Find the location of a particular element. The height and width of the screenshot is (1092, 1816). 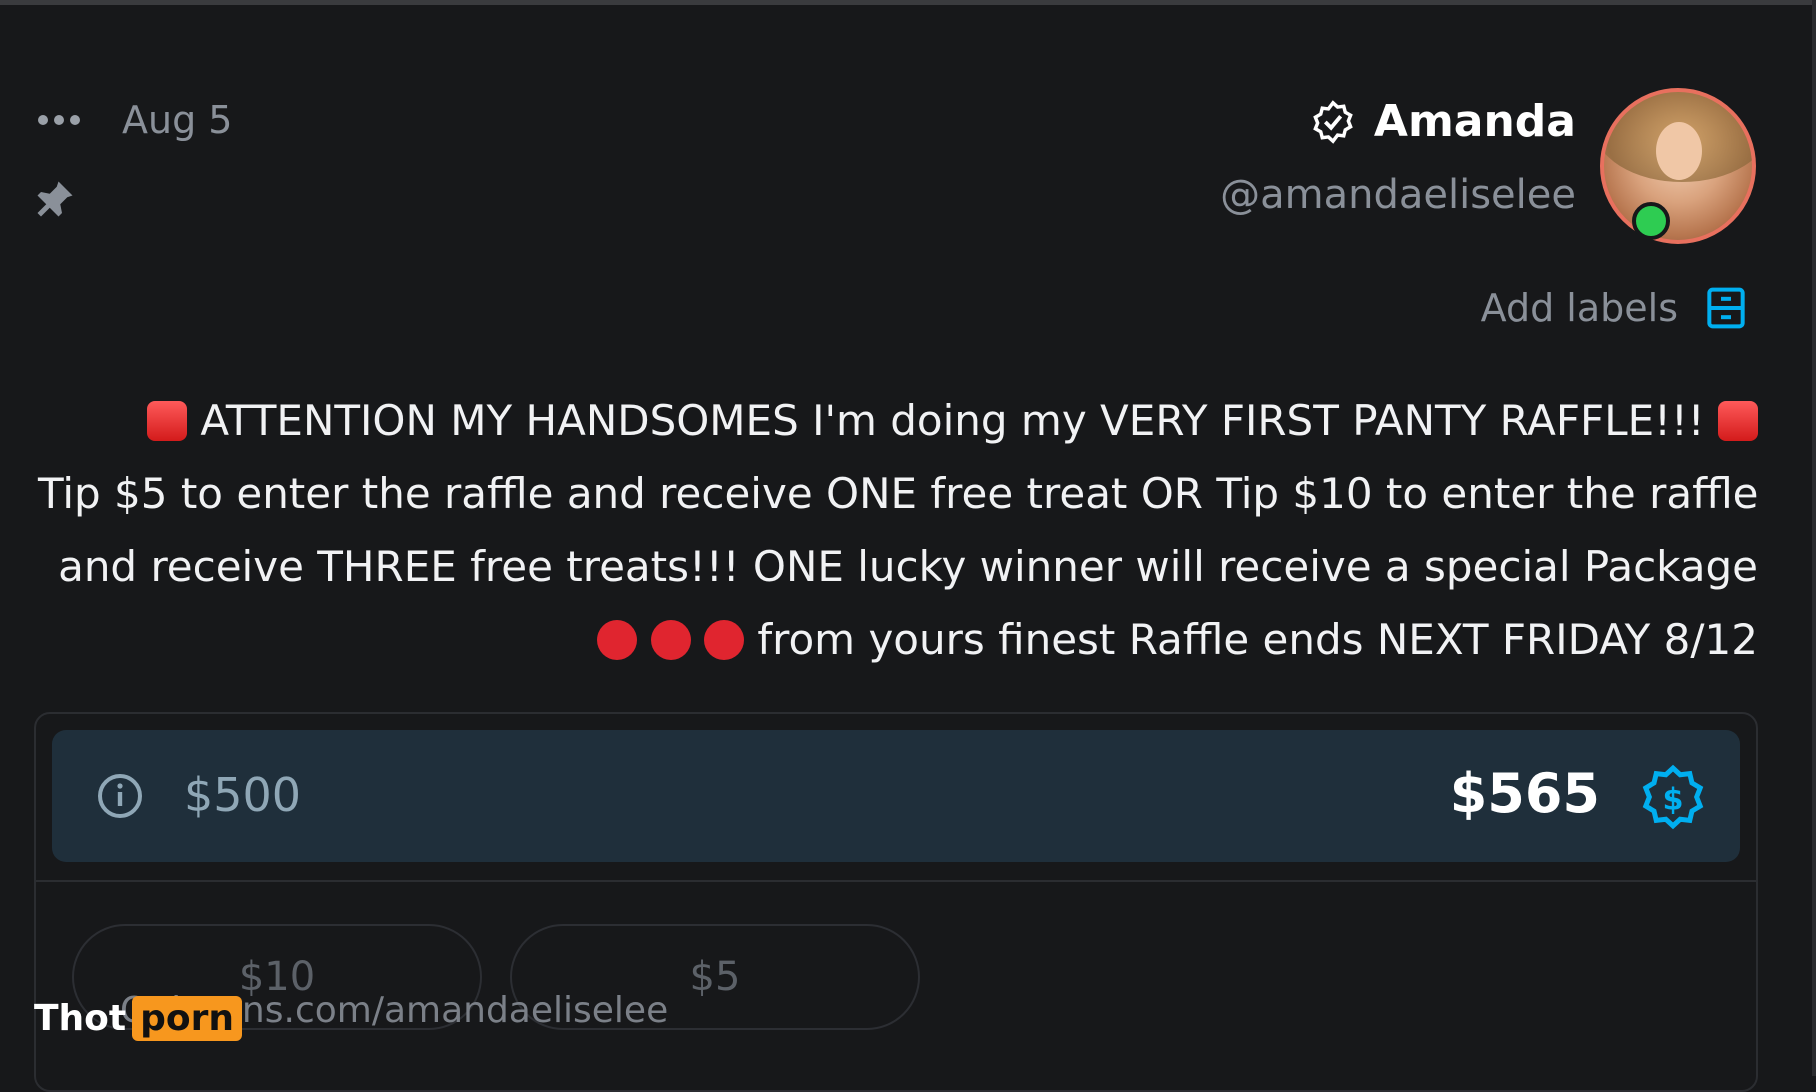

watermark-logo: Thot porn is located at coordinates (138, 1018).